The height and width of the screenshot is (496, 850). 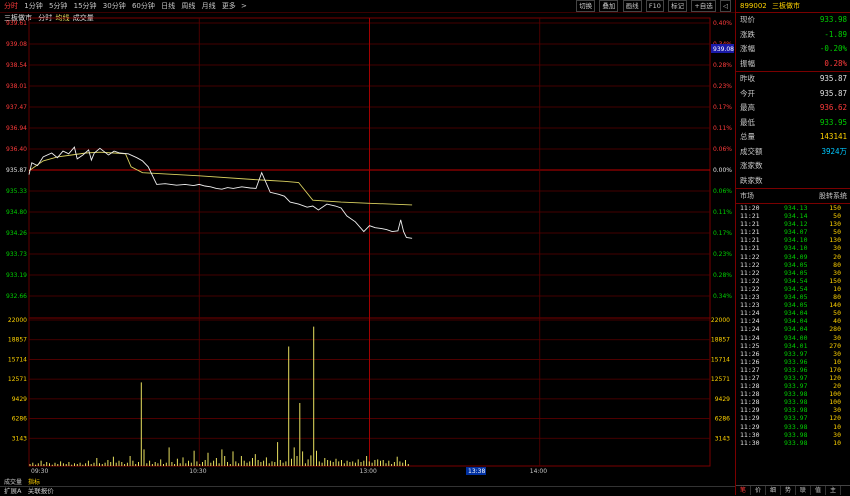 What do you see at coordinates (16, 254) in the screenshot?
I see `price-tick-label: 933.73` at bounding box center [16, 254].